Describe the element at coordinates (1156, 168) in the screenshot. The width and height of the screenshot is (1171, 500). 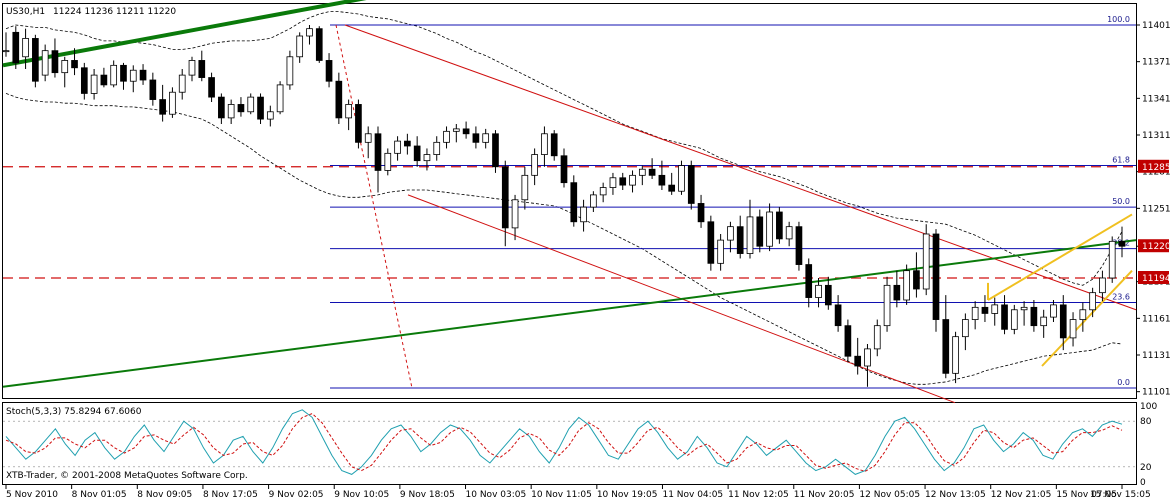
I see `price-tag-label: 11285` at that location.